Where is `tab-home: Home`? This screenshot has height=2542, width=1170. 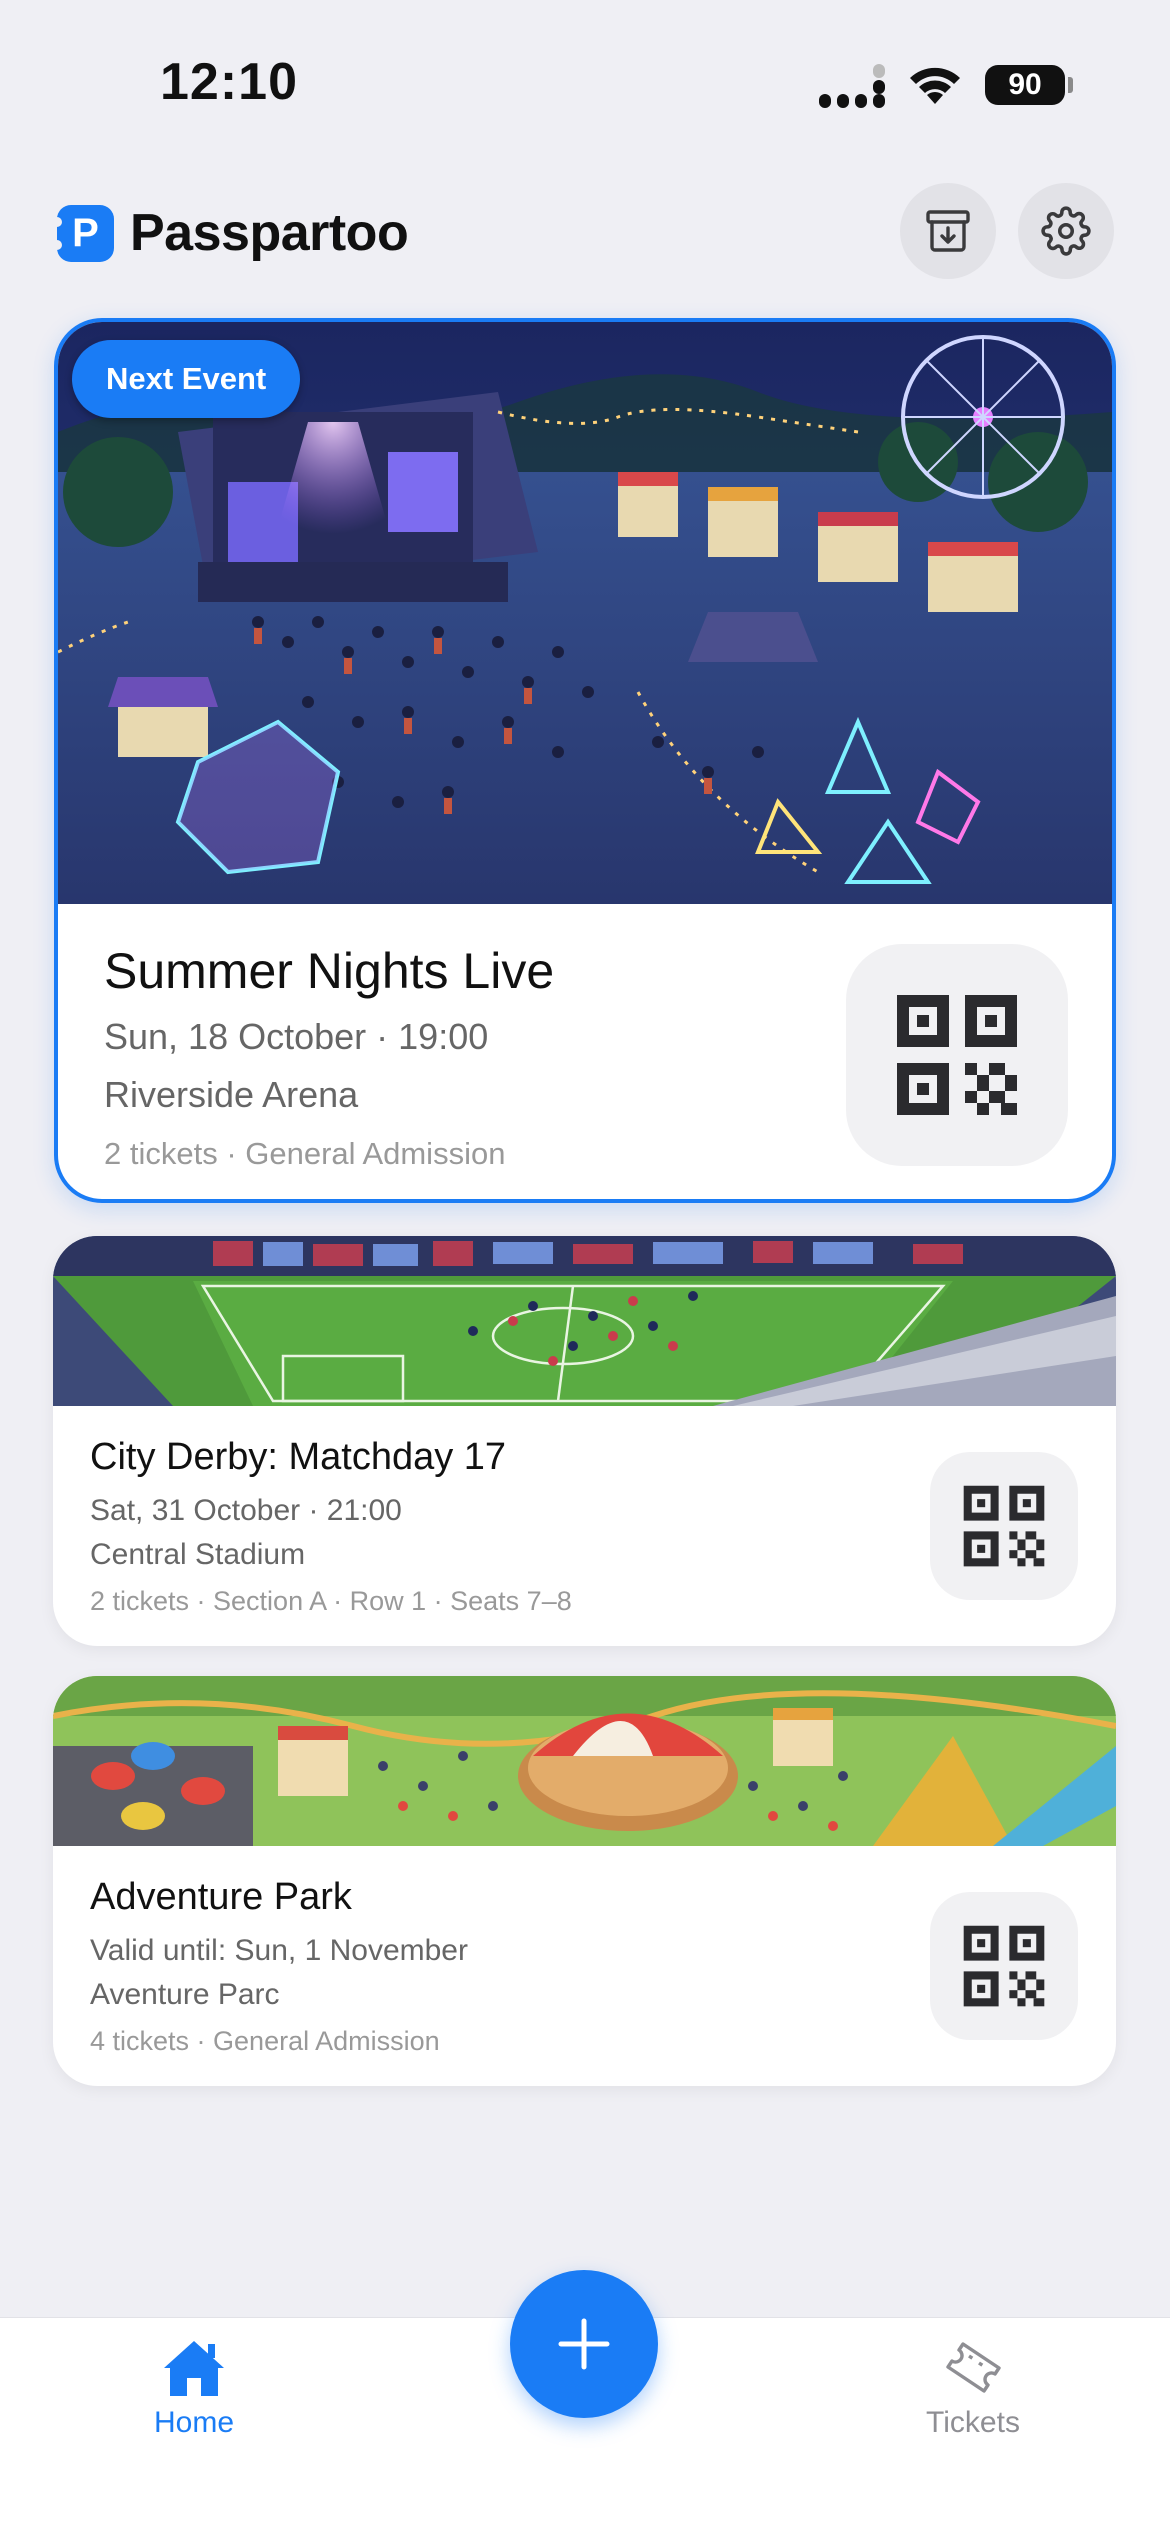 tab-home: Home is located at coordinates (194, 2389).